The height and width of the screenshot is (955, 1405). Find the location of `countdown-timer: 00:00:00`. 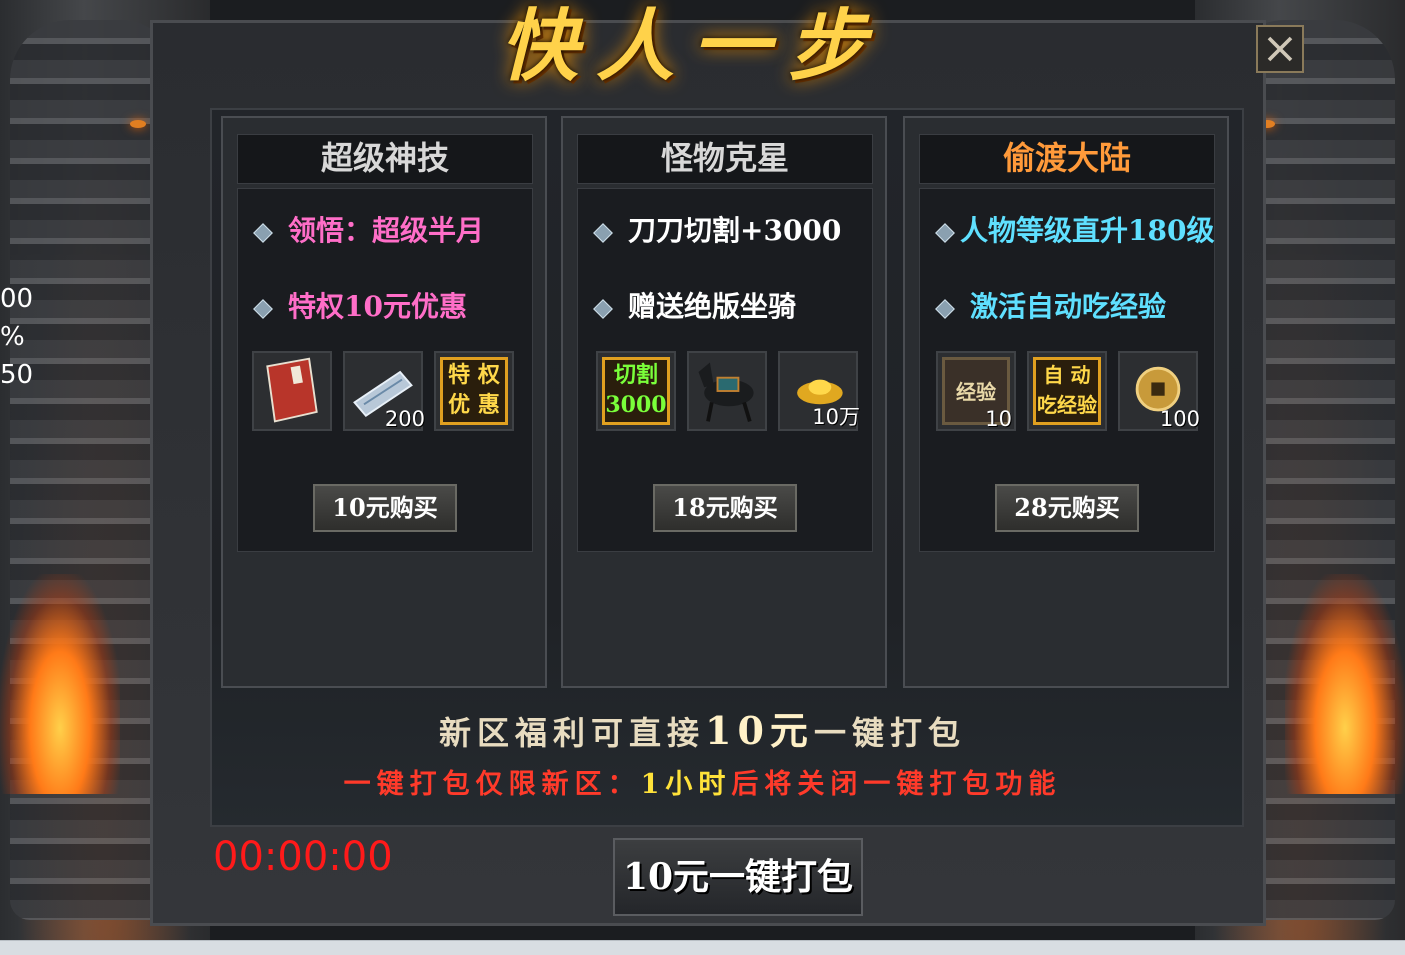

countdown-timer: 00:00:00 is located at coordinates (303, 857).